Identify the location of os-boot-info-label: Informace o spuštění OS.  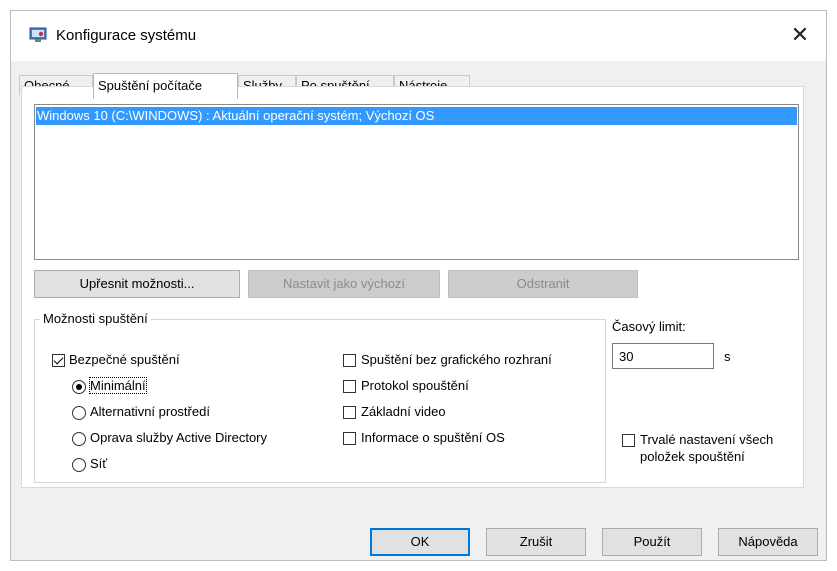
(433, 437).